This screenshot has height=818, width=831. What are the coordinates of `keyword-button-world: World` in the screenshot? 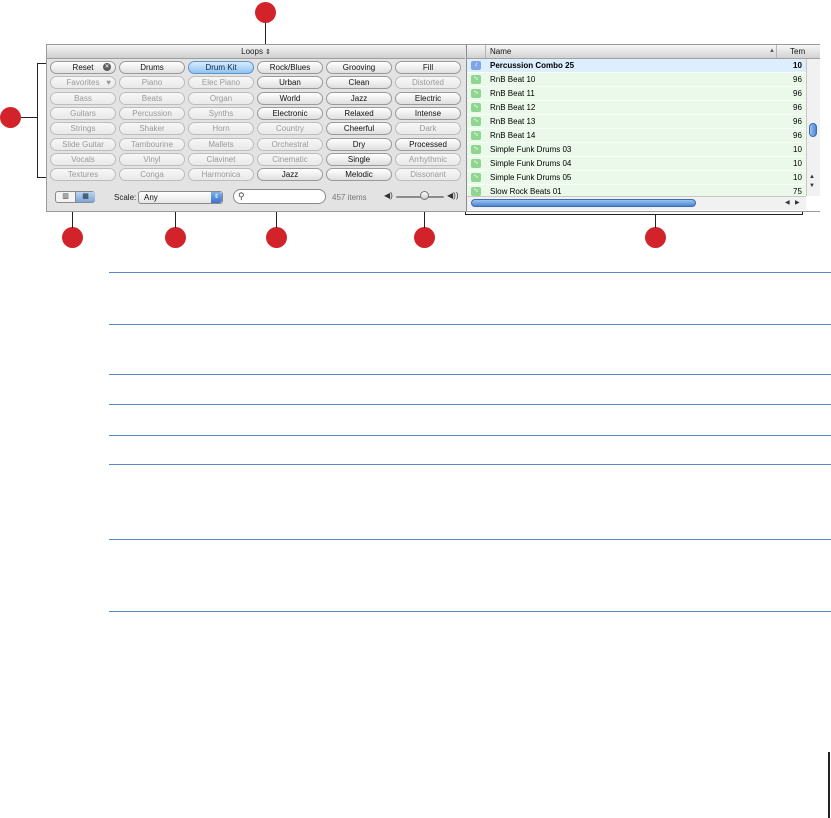 It's located at (290, 98).